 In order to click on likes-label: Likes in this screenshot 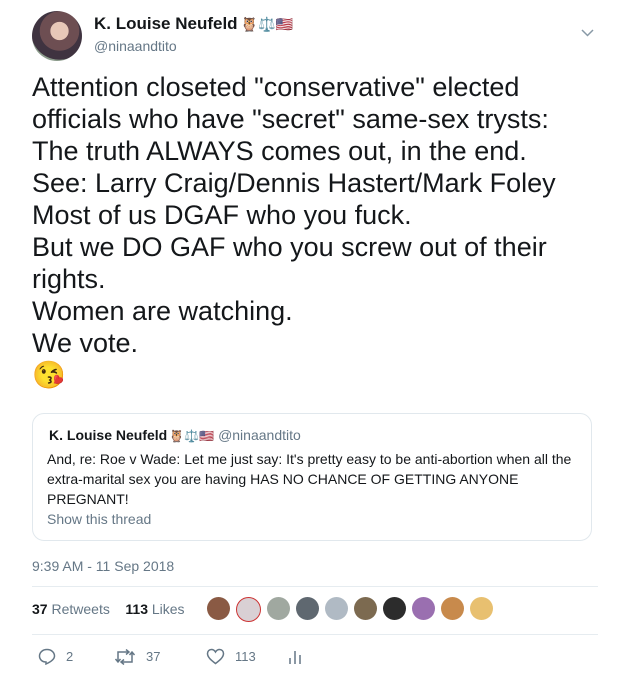, I will do `click(168, 609)`.